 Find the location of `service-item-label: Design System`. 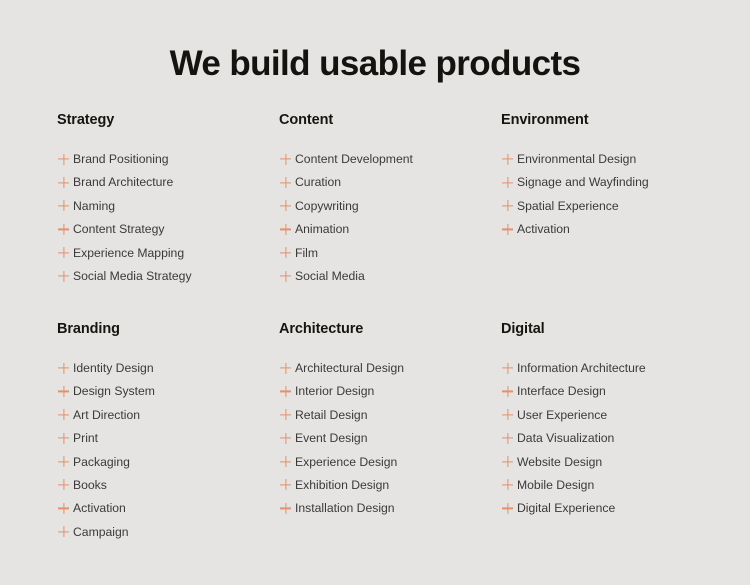

service-item-label: Design System is located at coordinates (114, 391).